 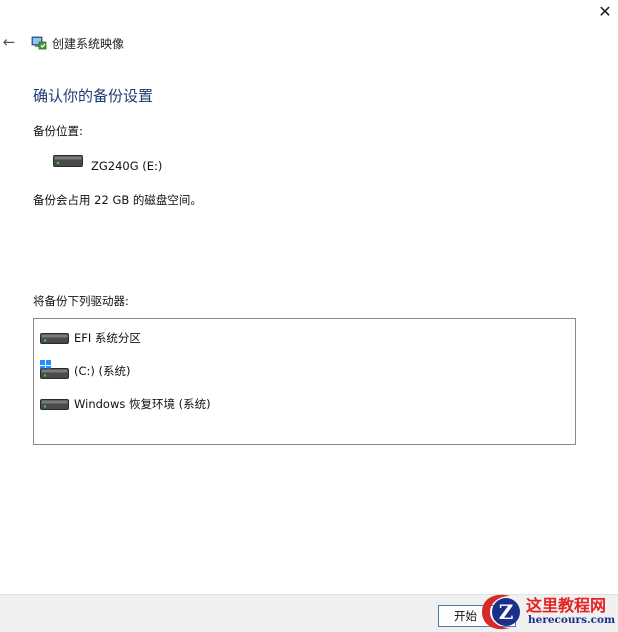 What do you see at coordinates (9, 42) in the screenshot?
I see `back-button: ←` at bounding box center [9, 42].